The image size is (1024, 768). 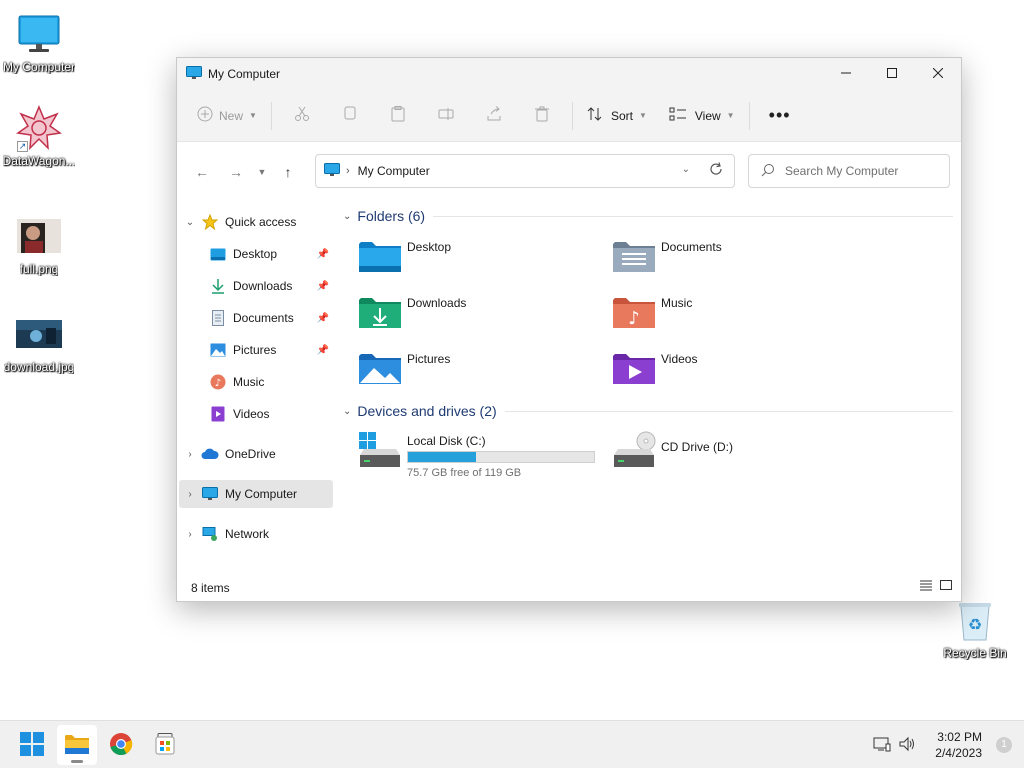 What do you see at coordinates (256, 350) in the screenshot?
I see `nav-pictures: Pictures 📌` at bounding box center [256, 350].